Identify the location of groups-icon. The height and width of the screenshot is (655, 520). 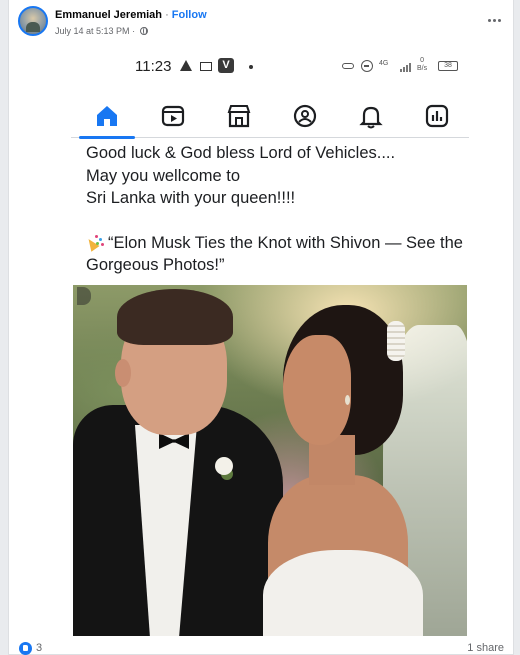
(305, 116).